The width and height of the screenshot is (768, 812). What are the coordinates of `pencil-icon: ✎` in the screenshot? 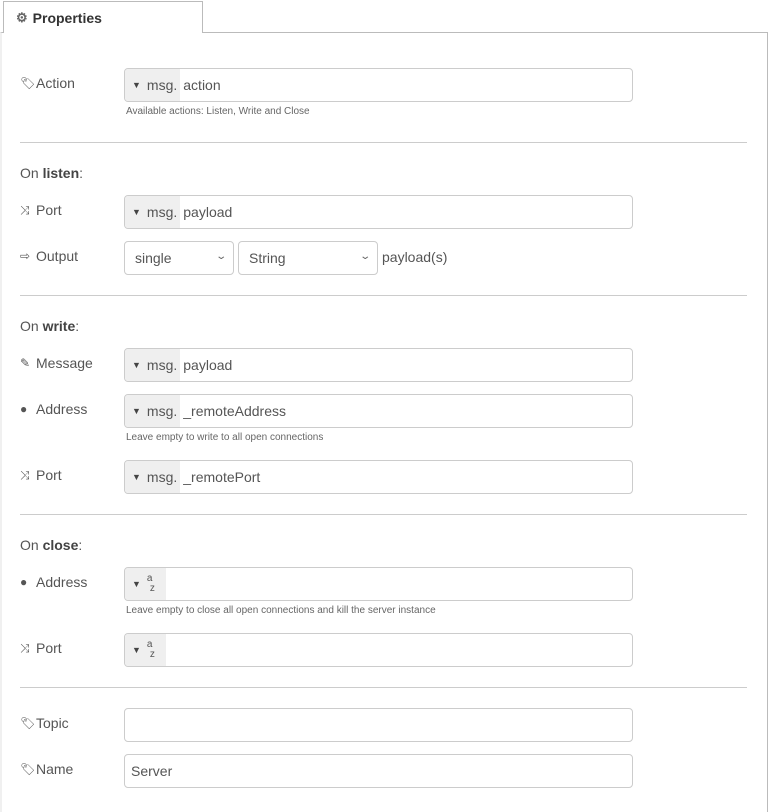 It's located at (25, 363).